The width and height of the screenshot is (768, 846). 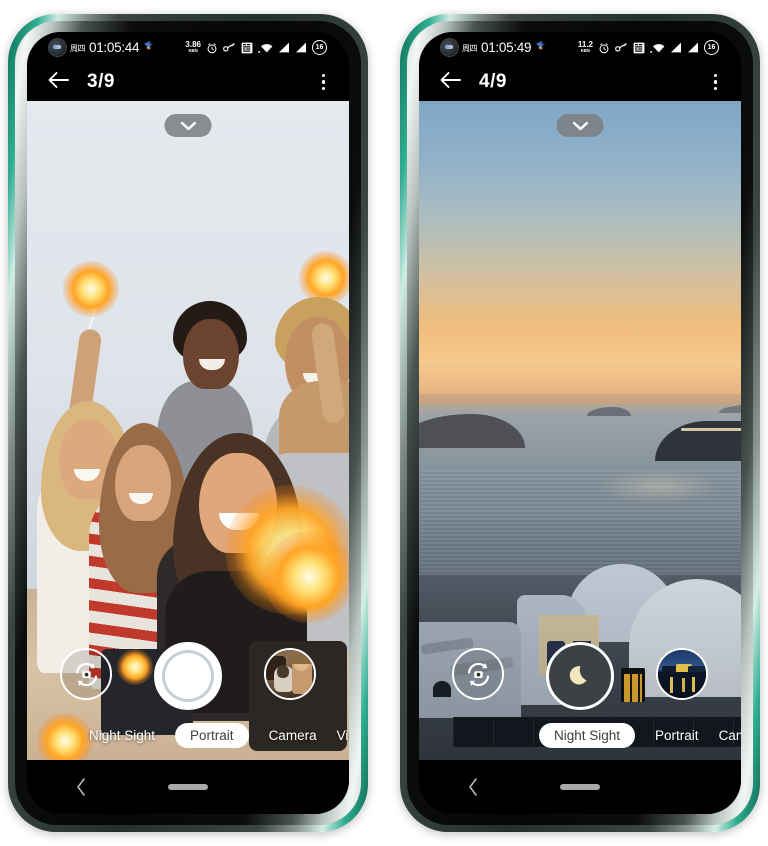 I want to click on status-bar-right-group: 11.2 KB/s 16, so click(x=659, y=47).